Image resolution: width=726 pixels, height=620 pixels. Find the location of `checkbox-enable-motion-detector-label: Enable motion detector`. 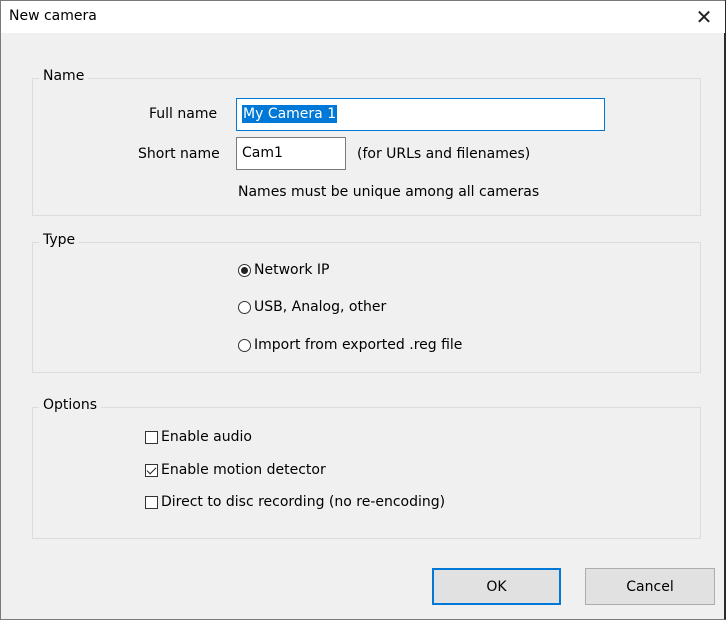

checkbox-enable-motion-detector-label: Enable motion detector is located at coordinates (243, 470).